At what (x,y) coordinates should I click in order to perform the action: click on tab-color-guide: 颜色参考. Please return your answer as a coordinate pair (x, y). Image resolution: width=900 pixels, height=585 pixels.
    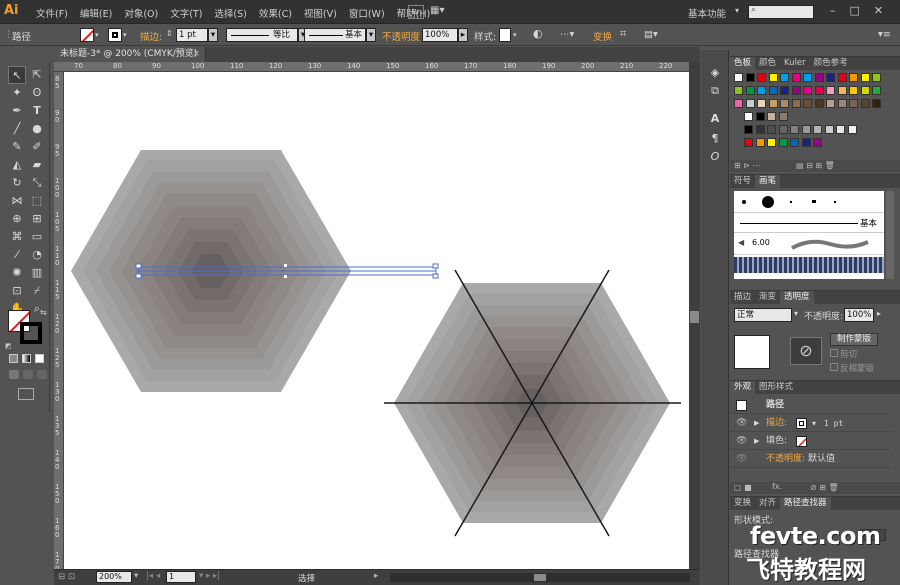
    Looking at the image, I should click on (831, 63).